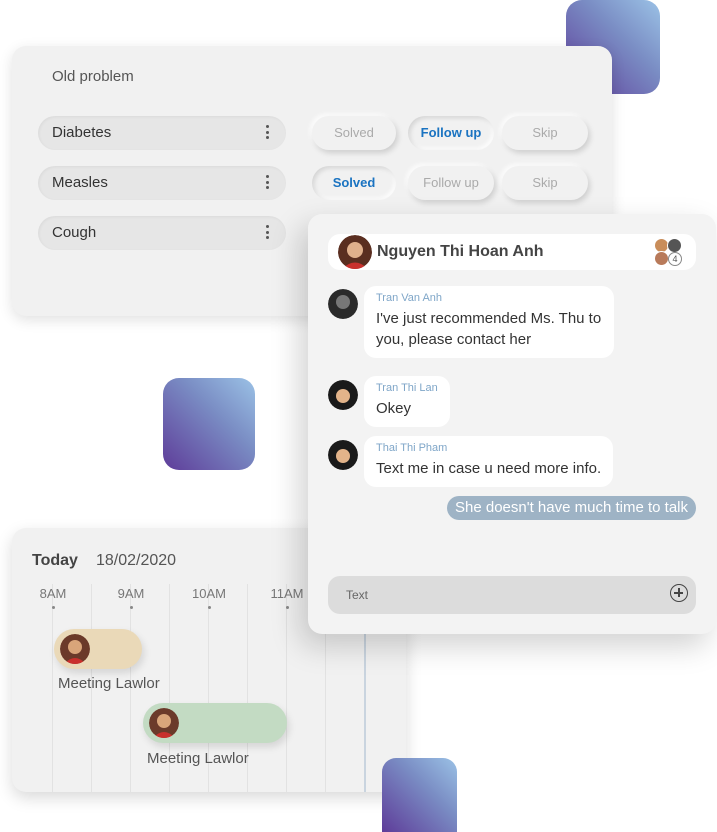 Image resolution: width=717 pixels, height=832 pixels. What do you see at coordinates (162, 183) in the screenshot?
I see `problem-item: Measles` at bounding box center [162, 183].